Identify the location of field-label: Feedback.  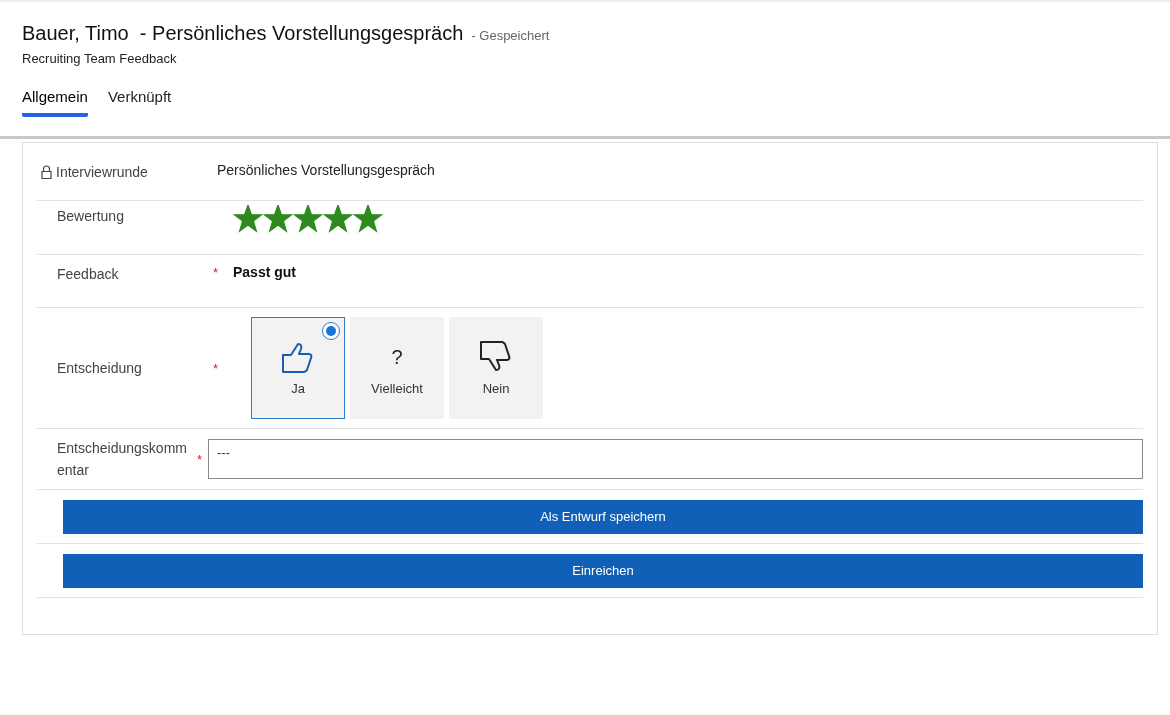
(88, 274).